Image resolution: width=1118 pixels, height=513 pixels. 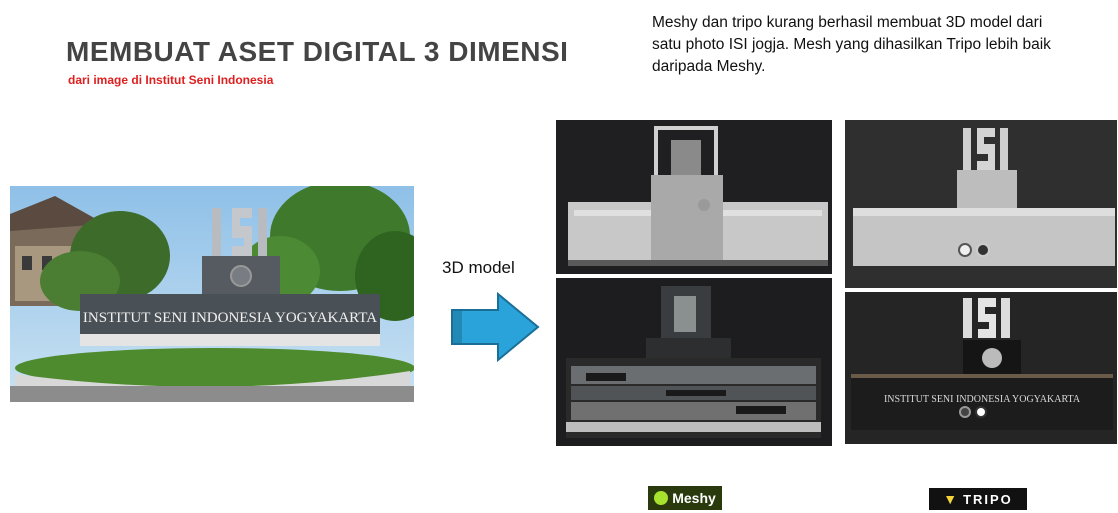 I want to click on meshy-mesh-gray-illustration, so click(x=694, y=197).